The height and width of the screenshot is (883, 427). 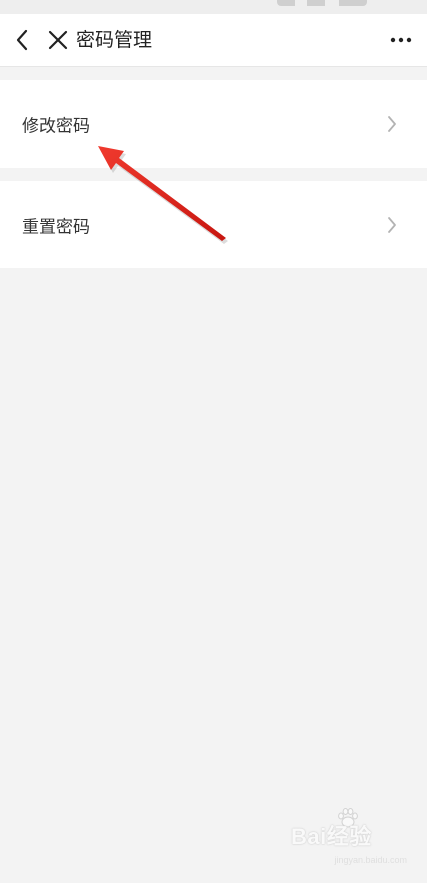 What do you see at coordinates (56, 227) in the screenshot?
I see `menu-item-label: 重置密码` at bounding box center [56, 227].